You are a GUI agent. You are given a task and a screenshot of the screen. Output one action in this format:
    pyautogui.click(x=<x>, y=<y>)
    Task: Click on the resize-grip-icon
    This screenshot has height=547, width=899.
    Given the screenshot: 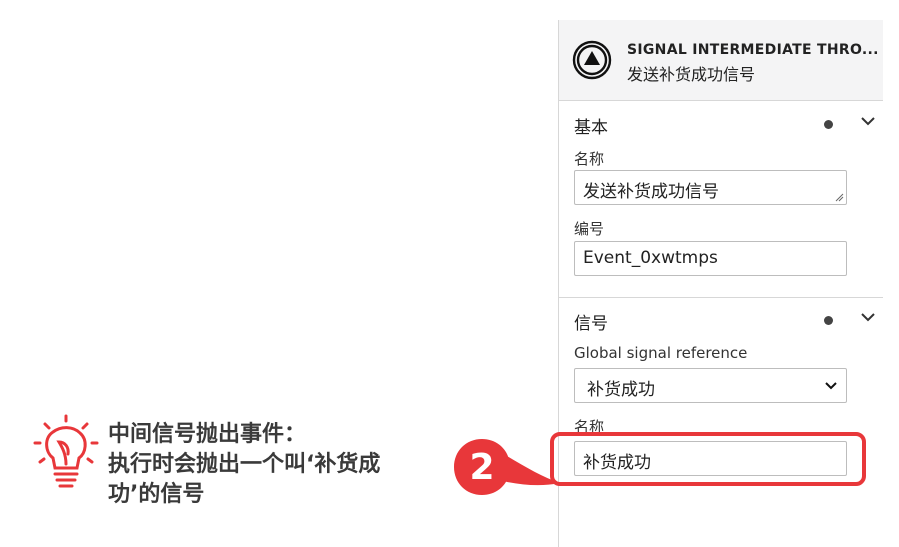 What is the action you would take?
    pyautogui.click(x=839, y=197)
    